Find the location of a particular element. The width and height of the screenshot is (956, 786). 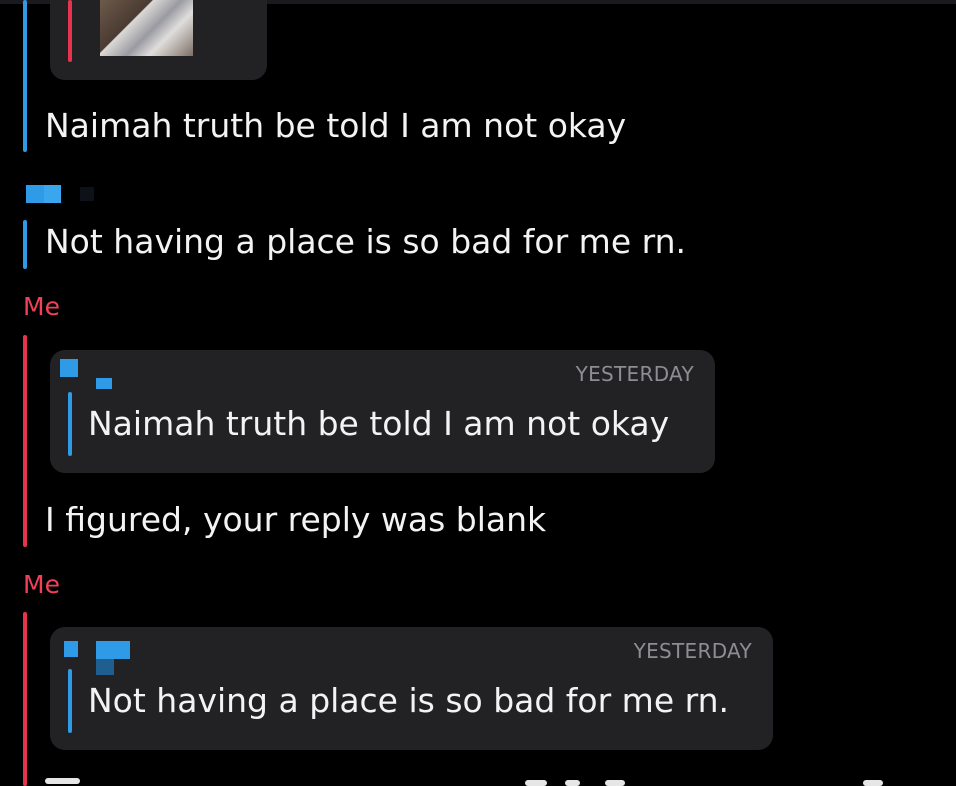

message-text: Naimah truth be told I am not okay is located at coordinates (336, 125).